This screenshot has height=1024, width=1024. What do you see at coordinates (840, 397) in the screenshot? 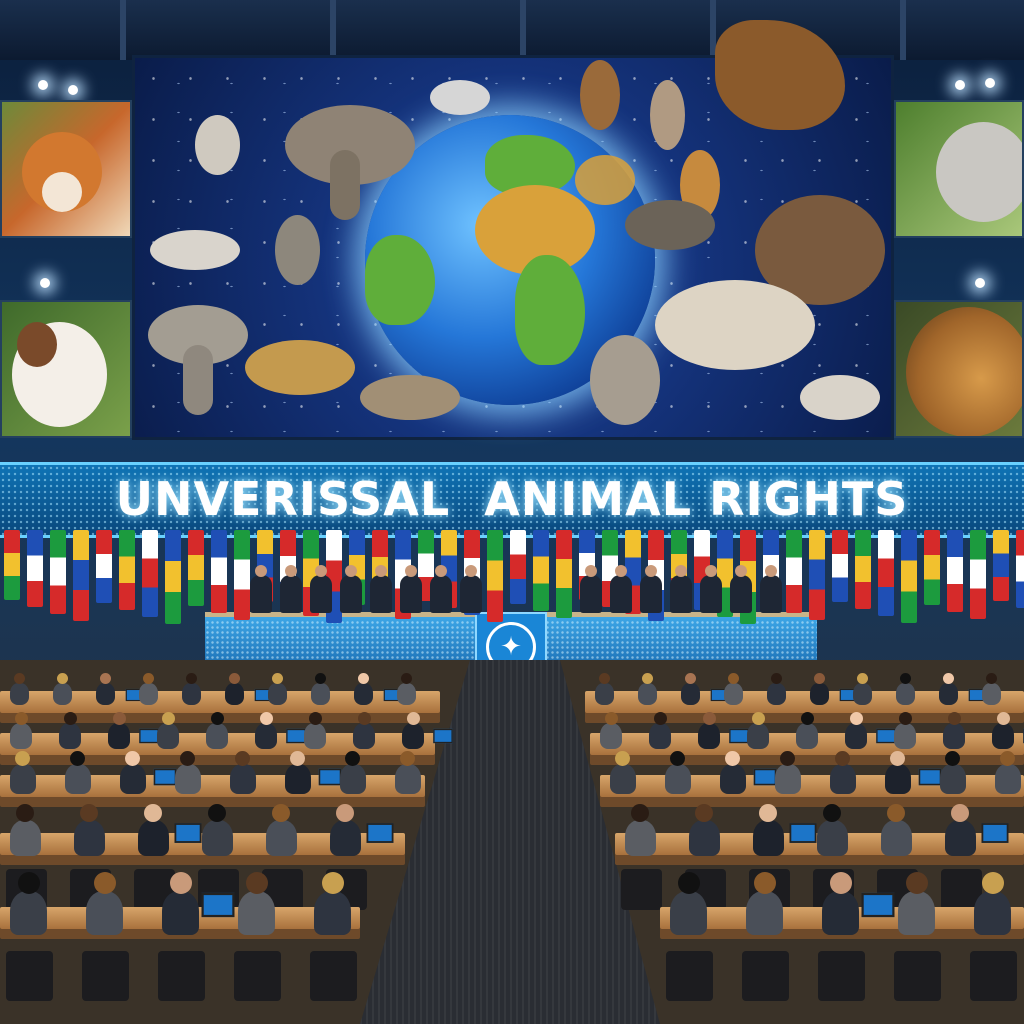
I see `lamb-icon` at bounding box center [840, 397].